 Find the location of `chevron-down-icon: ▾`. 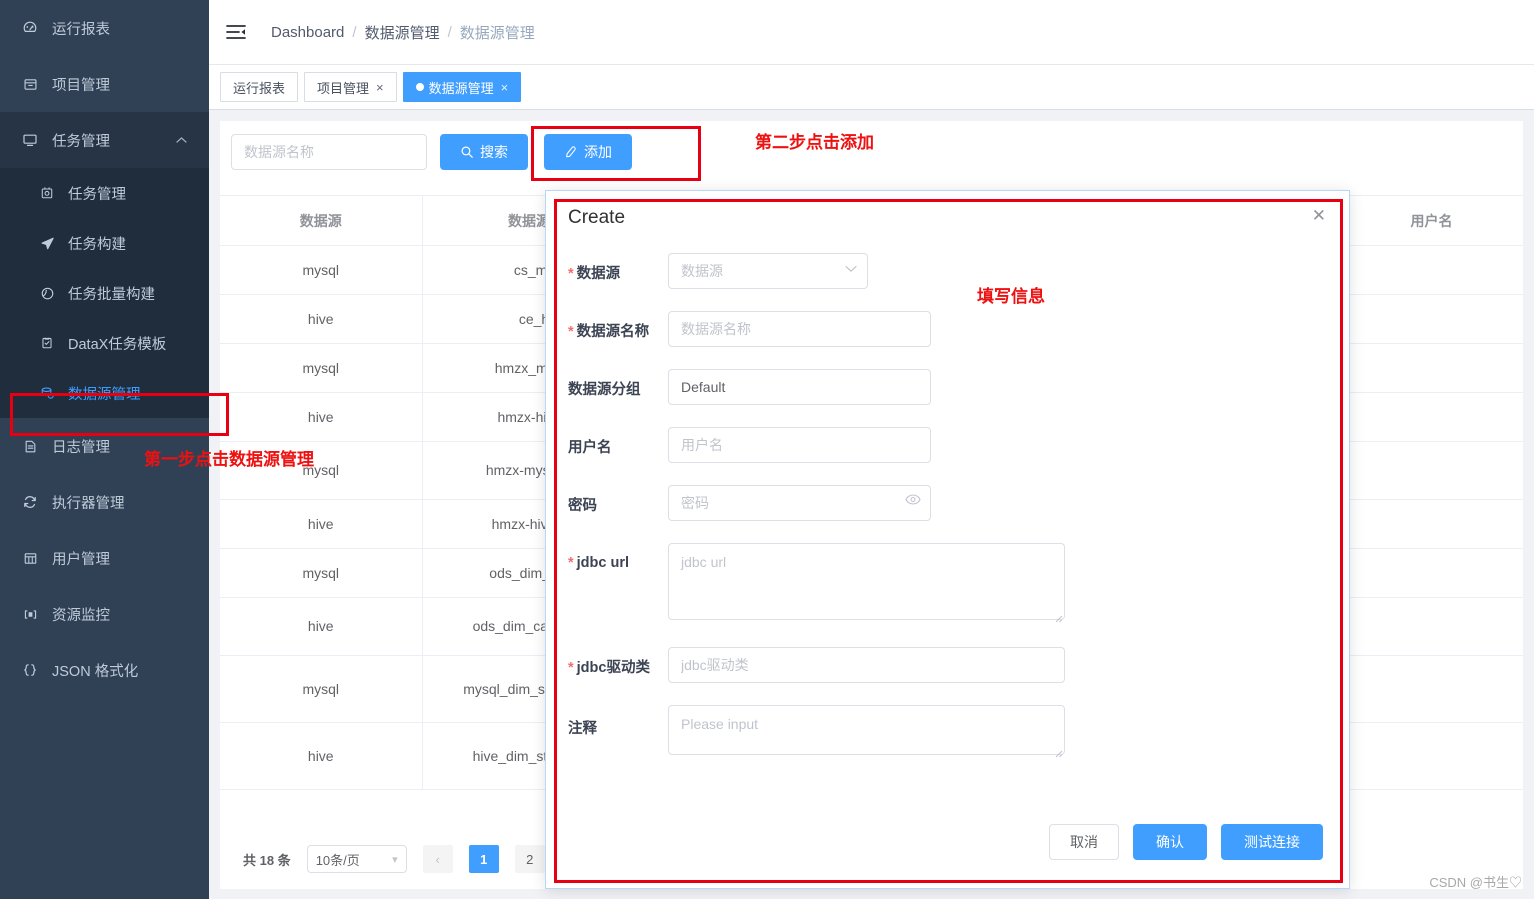

chevron-down-icon: ▾ is located at coordinates (395, 859).